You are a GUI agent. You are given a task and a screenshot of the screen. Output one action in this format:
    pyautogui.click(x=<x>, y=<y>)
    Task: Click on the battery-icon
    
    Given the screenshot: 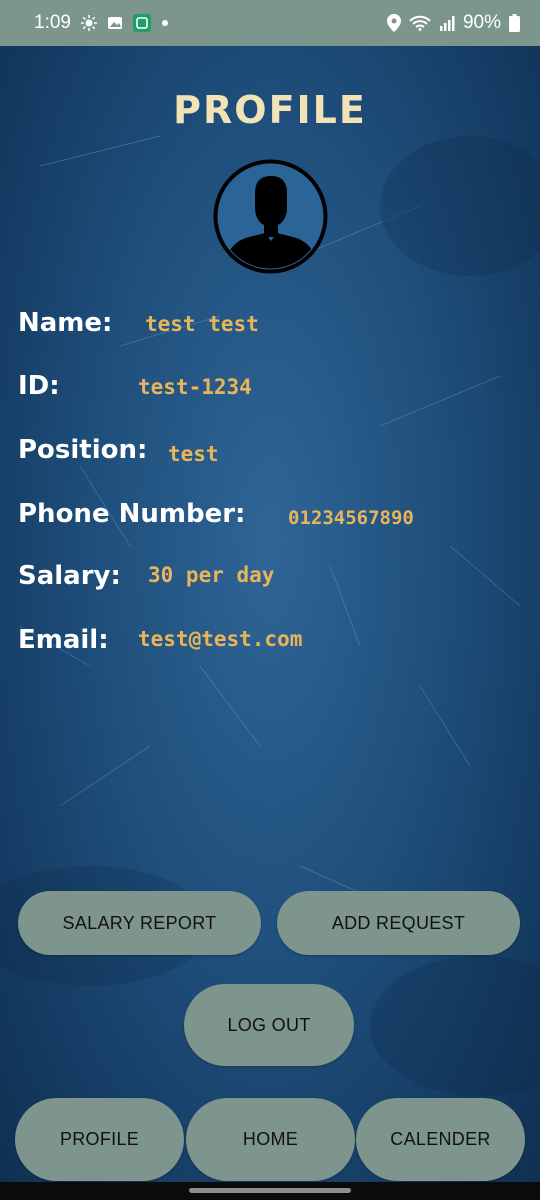 What is the action you would take?
    pyautogui.click(x=514, y=23)
    